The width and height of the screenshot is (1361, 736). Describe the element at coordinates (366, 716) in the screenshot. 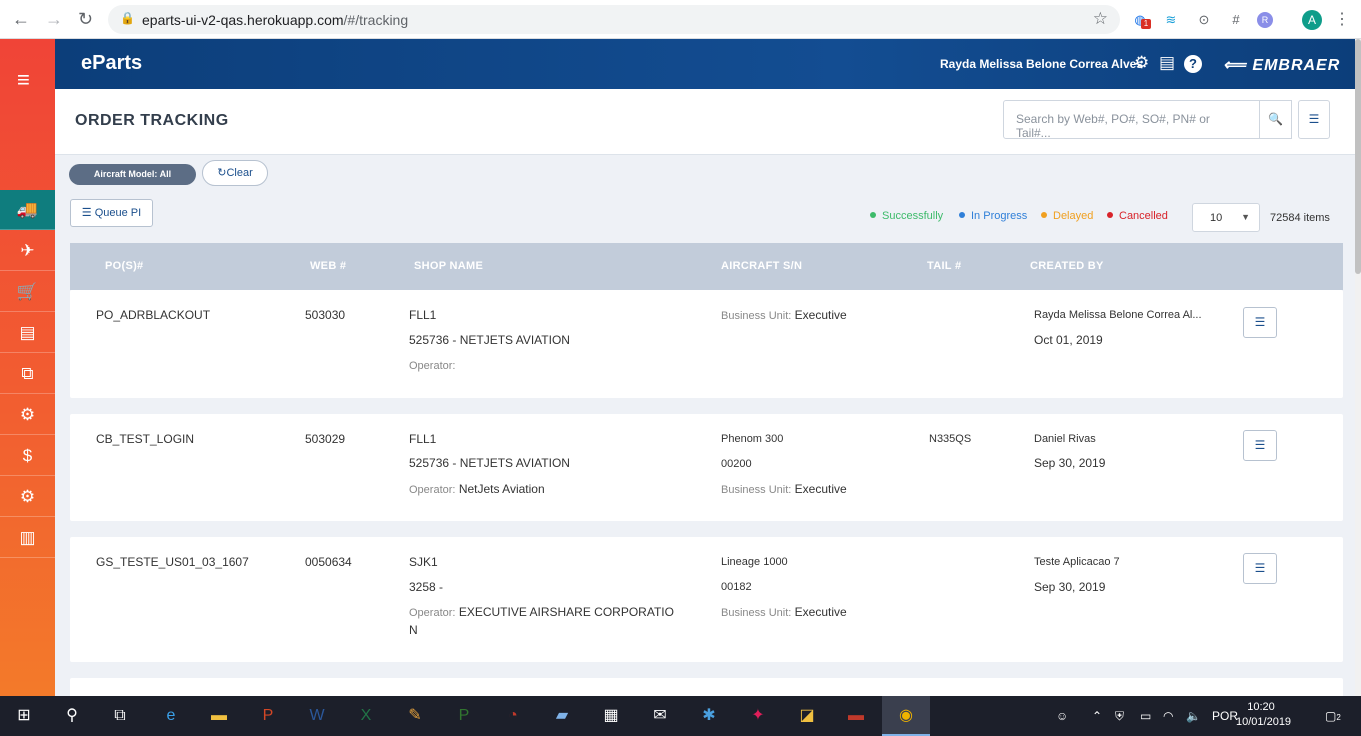

I see `excel-icon: X` at that location.